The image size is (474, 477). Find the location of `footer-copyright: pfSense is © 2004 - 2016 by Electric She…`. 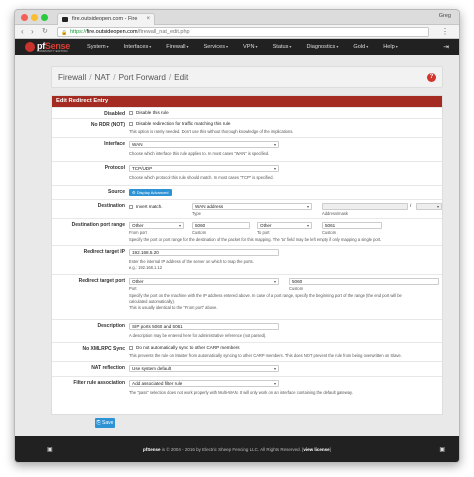

footer-copyright: pfSense is © 2004 - 2016 by Electric She… is located at coordinates (237, 449).